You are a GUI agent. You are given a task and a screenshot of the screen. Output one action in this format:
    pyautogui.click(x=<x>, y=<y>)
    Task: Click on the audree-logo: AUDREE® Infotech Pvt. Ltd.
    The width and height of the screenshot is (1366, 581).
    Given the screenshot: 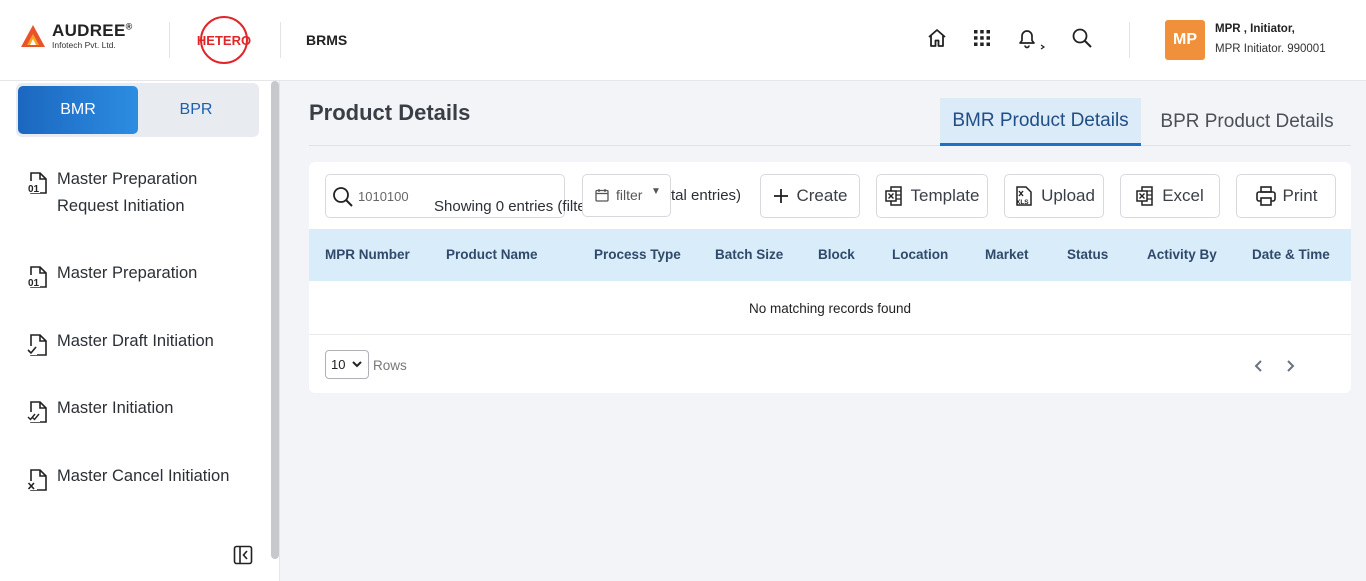 What is the action you would take?
    pyautogui.click(x=76, y=36)
    